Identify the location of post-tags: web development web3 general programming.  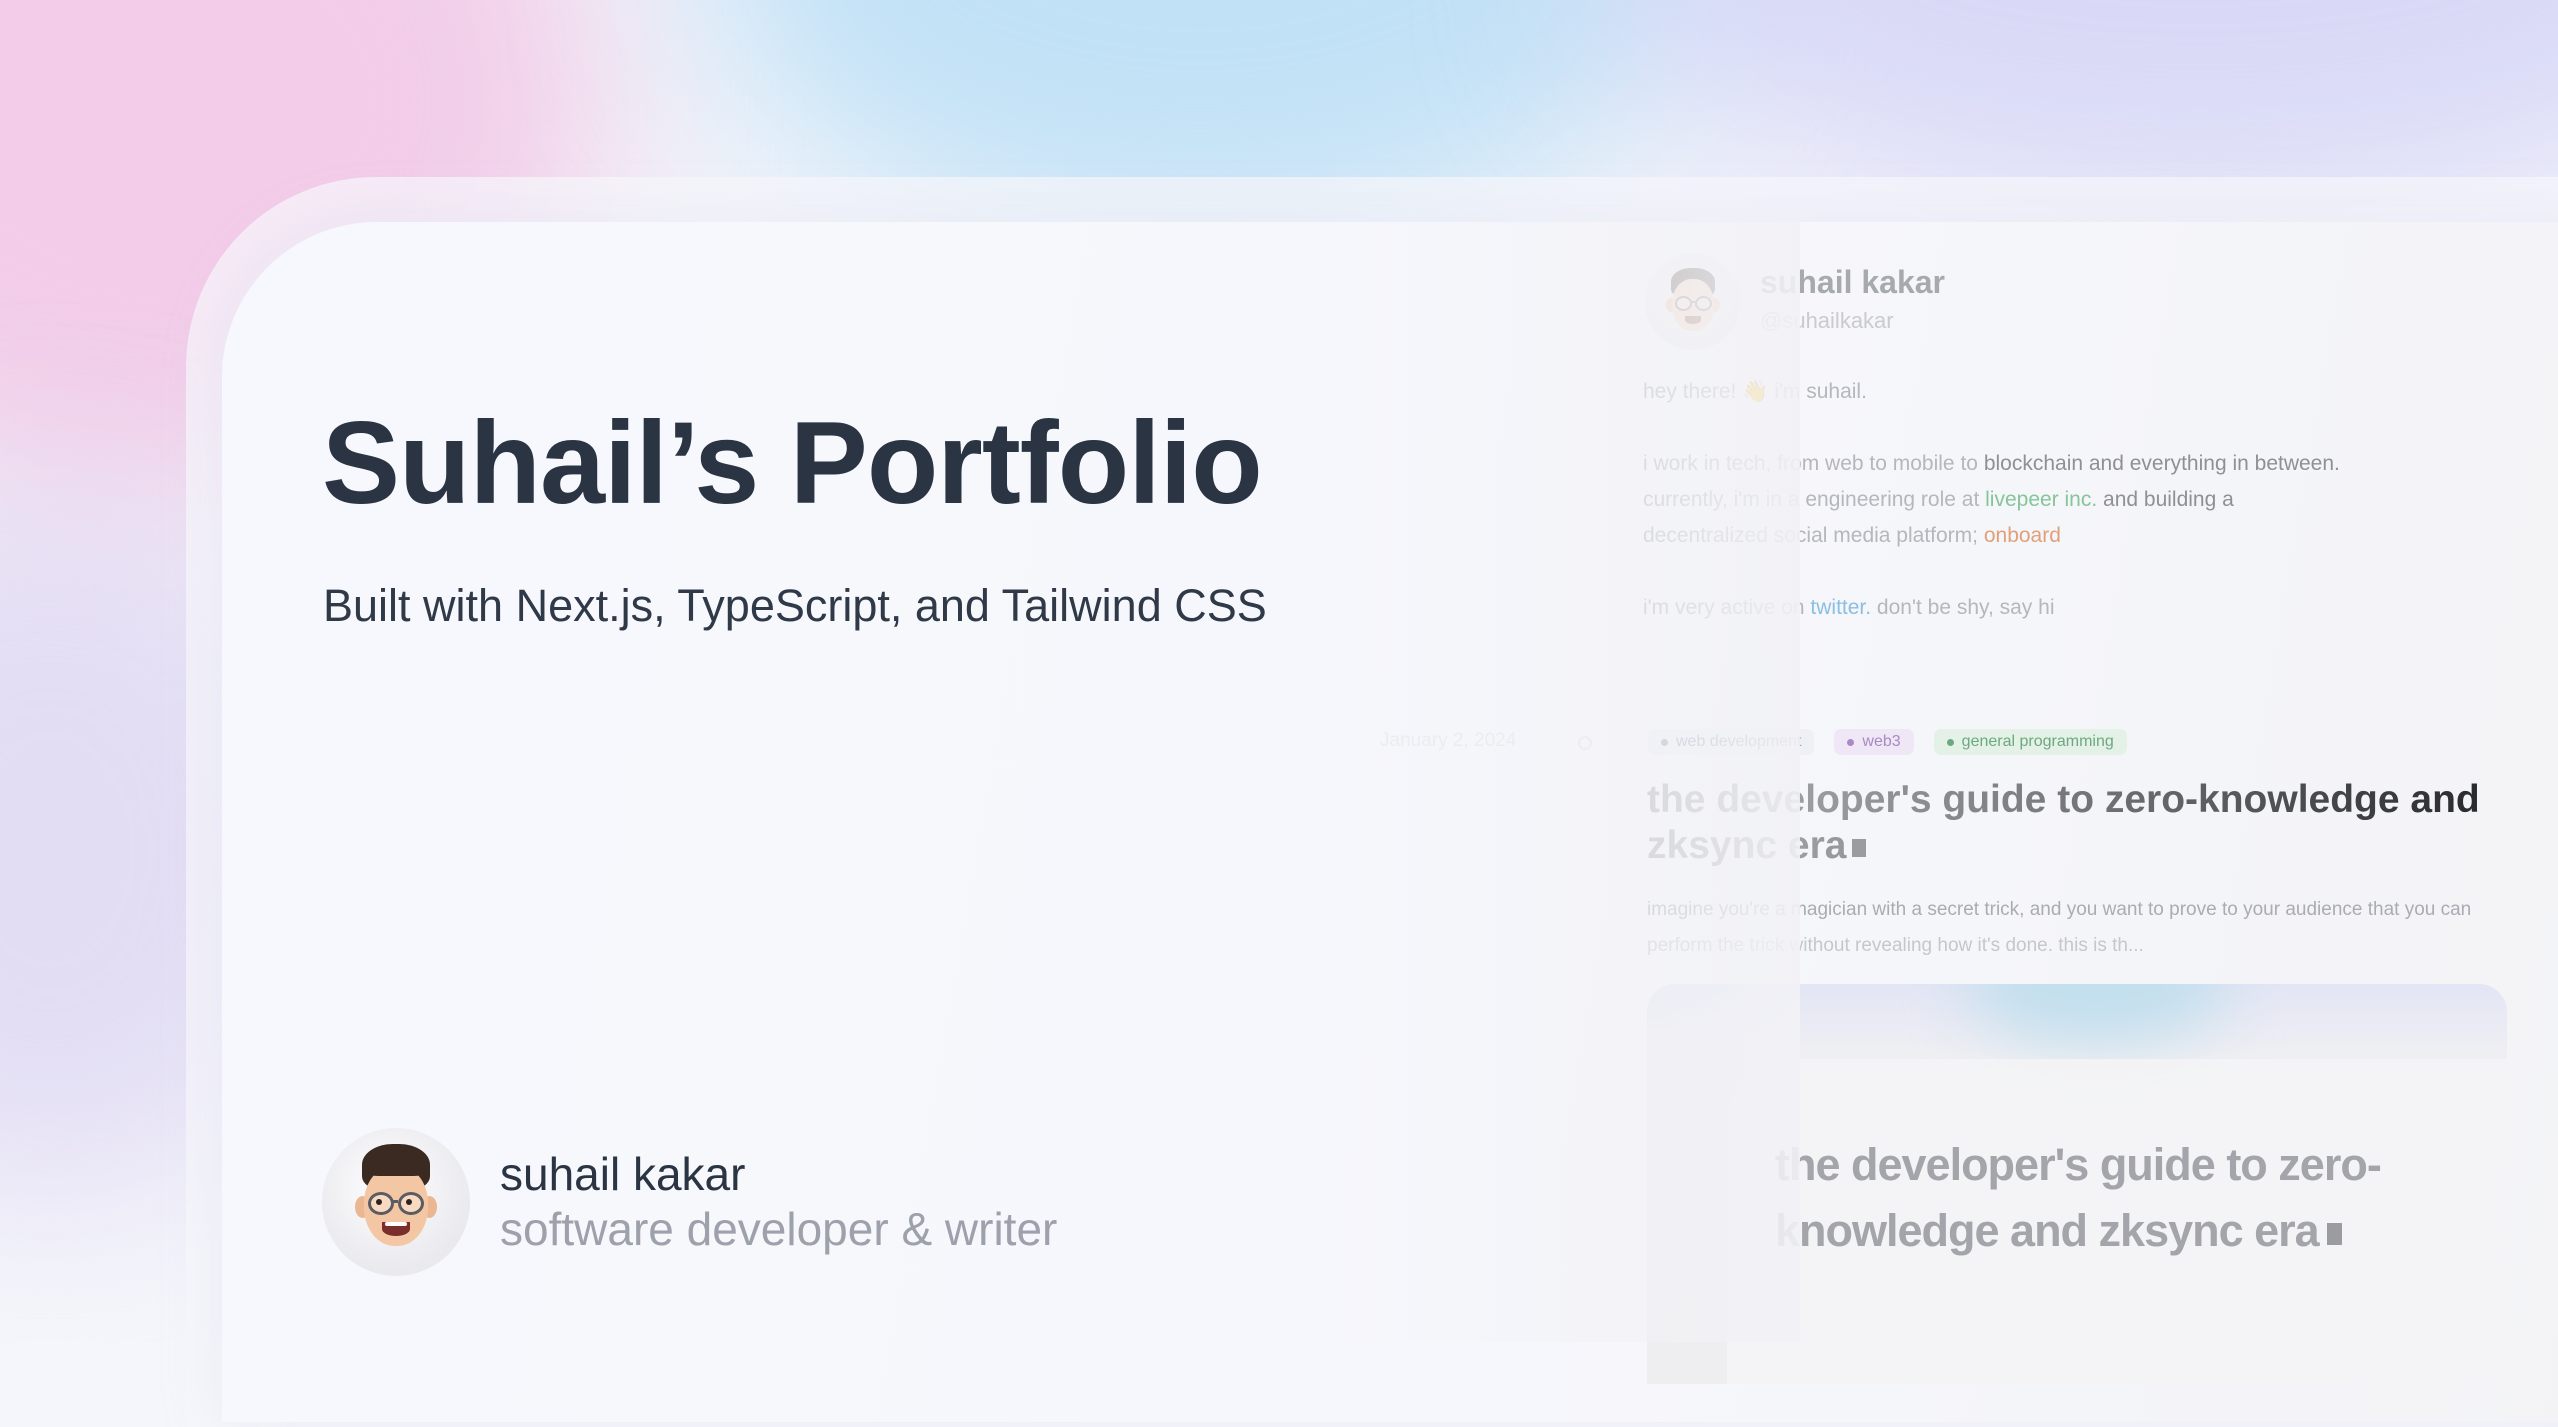
(1887, 742).